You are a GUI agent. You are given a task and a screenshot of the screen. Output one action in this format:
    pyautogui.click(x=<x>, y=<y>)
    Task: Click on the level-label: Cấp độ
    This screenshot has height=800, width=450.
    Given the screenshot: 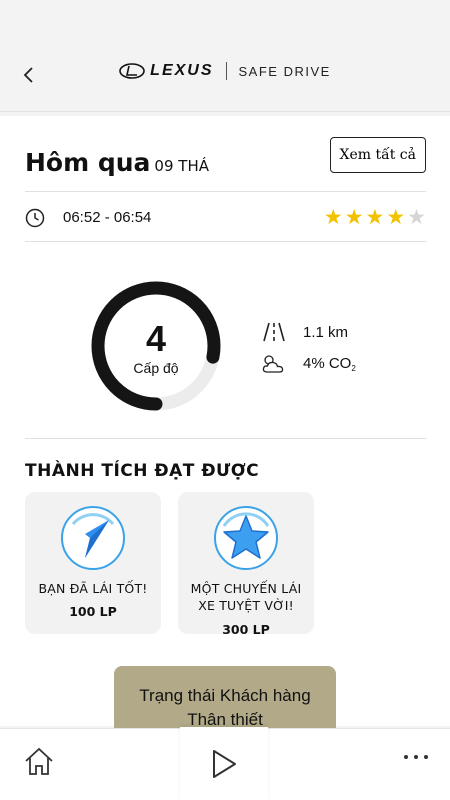 What is the action you would take?
    pyautogui.click(x=156, y=368)
    